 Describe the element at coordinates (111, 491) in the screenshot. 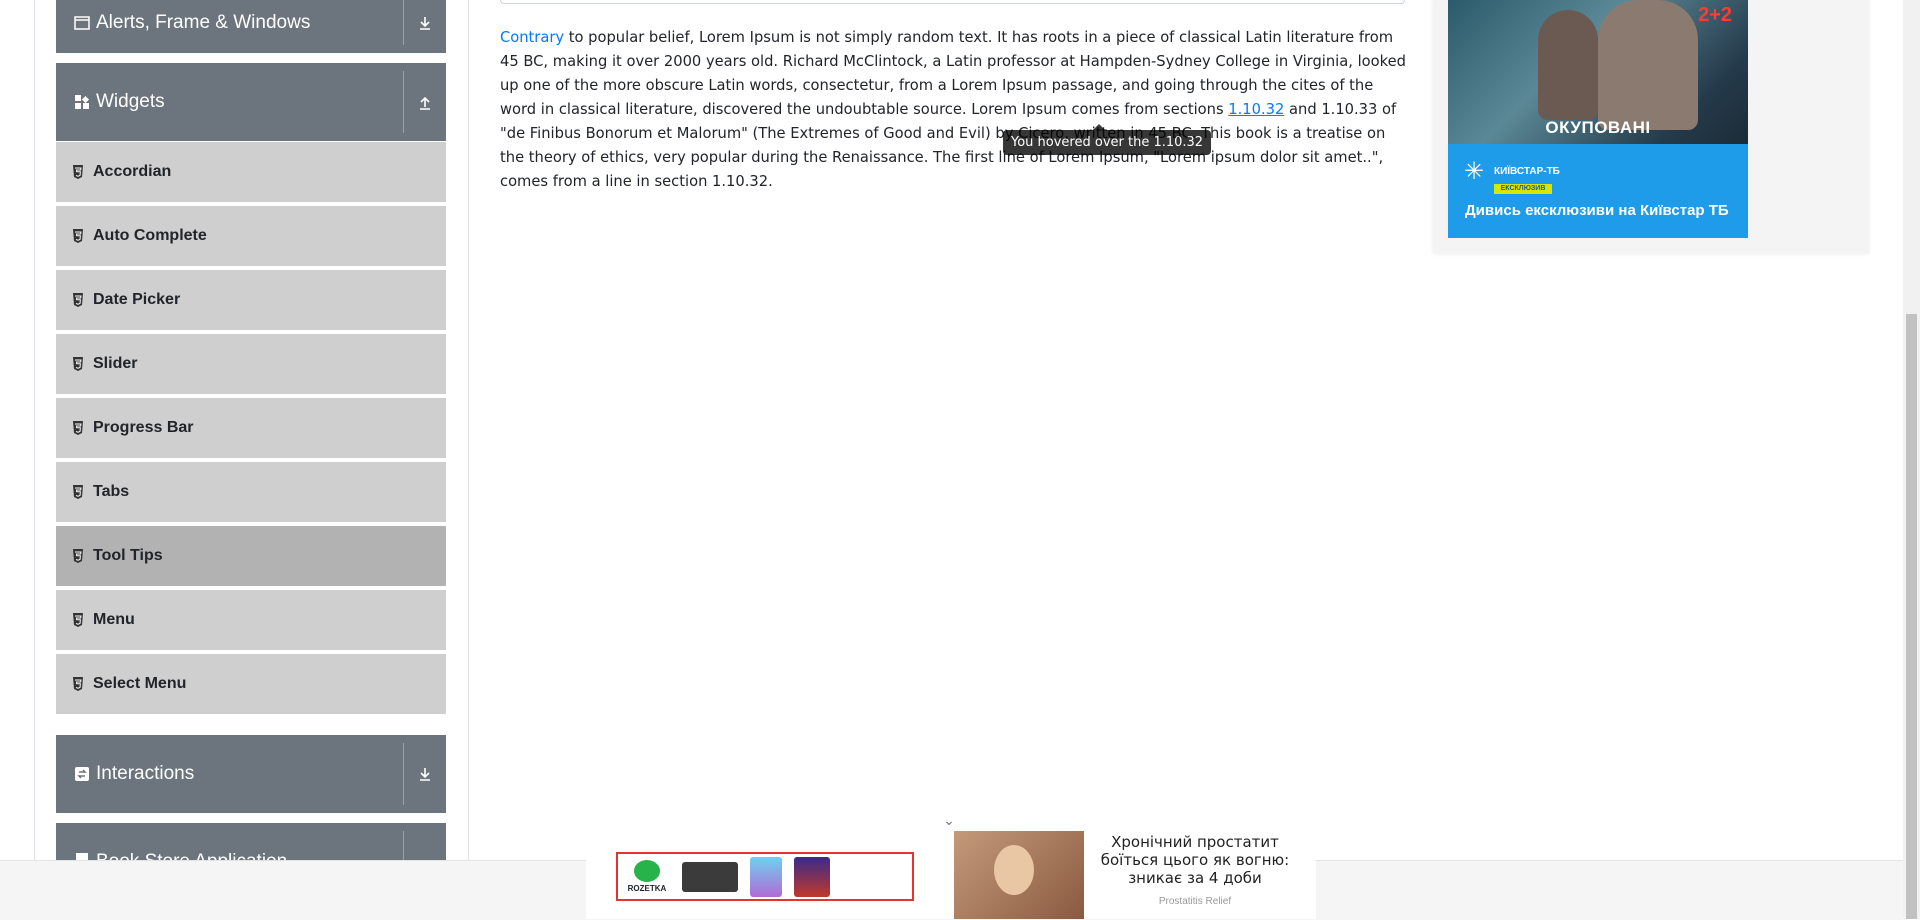

I see `menu-item-label: Tabs` at that location.